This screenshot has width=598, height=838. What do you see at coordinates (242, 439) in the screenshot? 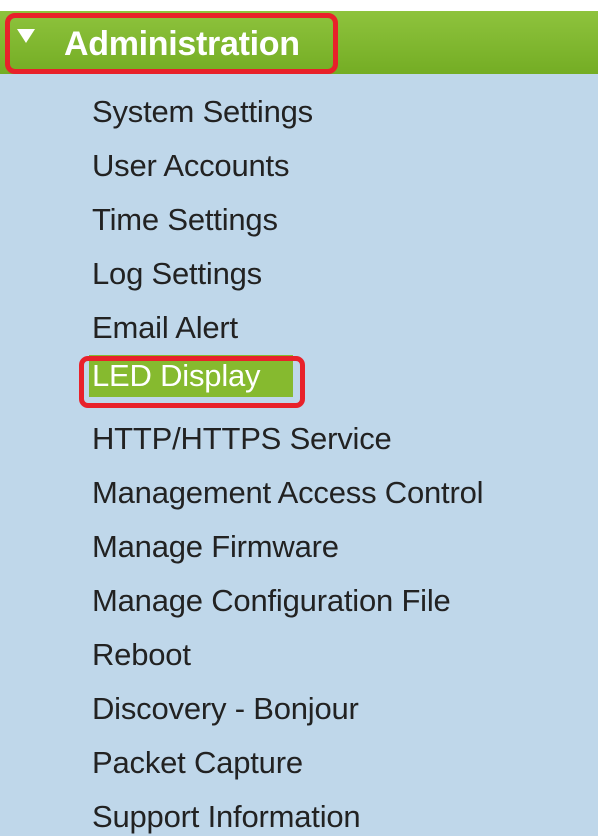
I see `menu-item-http-https-service: HTTP/HTTPS Service` at bounding box center [242, 439].